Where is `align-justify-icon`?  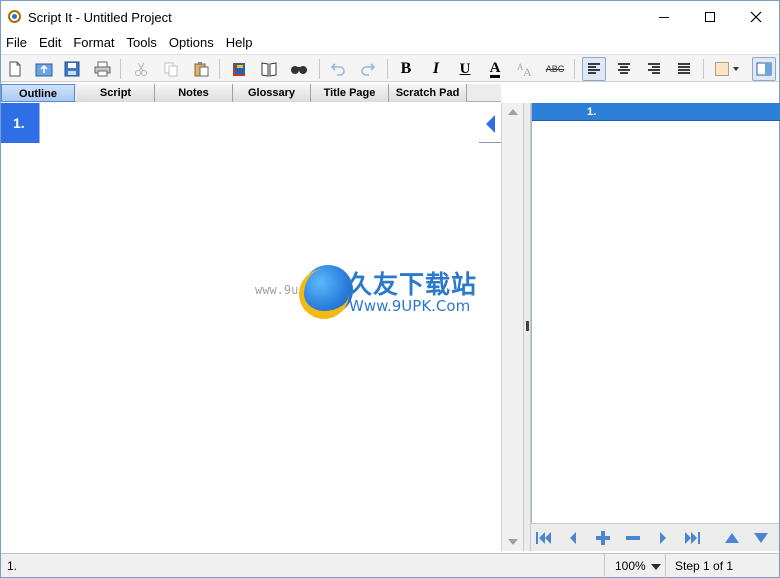 align-justify-icon is located at coordinates (684, 68).